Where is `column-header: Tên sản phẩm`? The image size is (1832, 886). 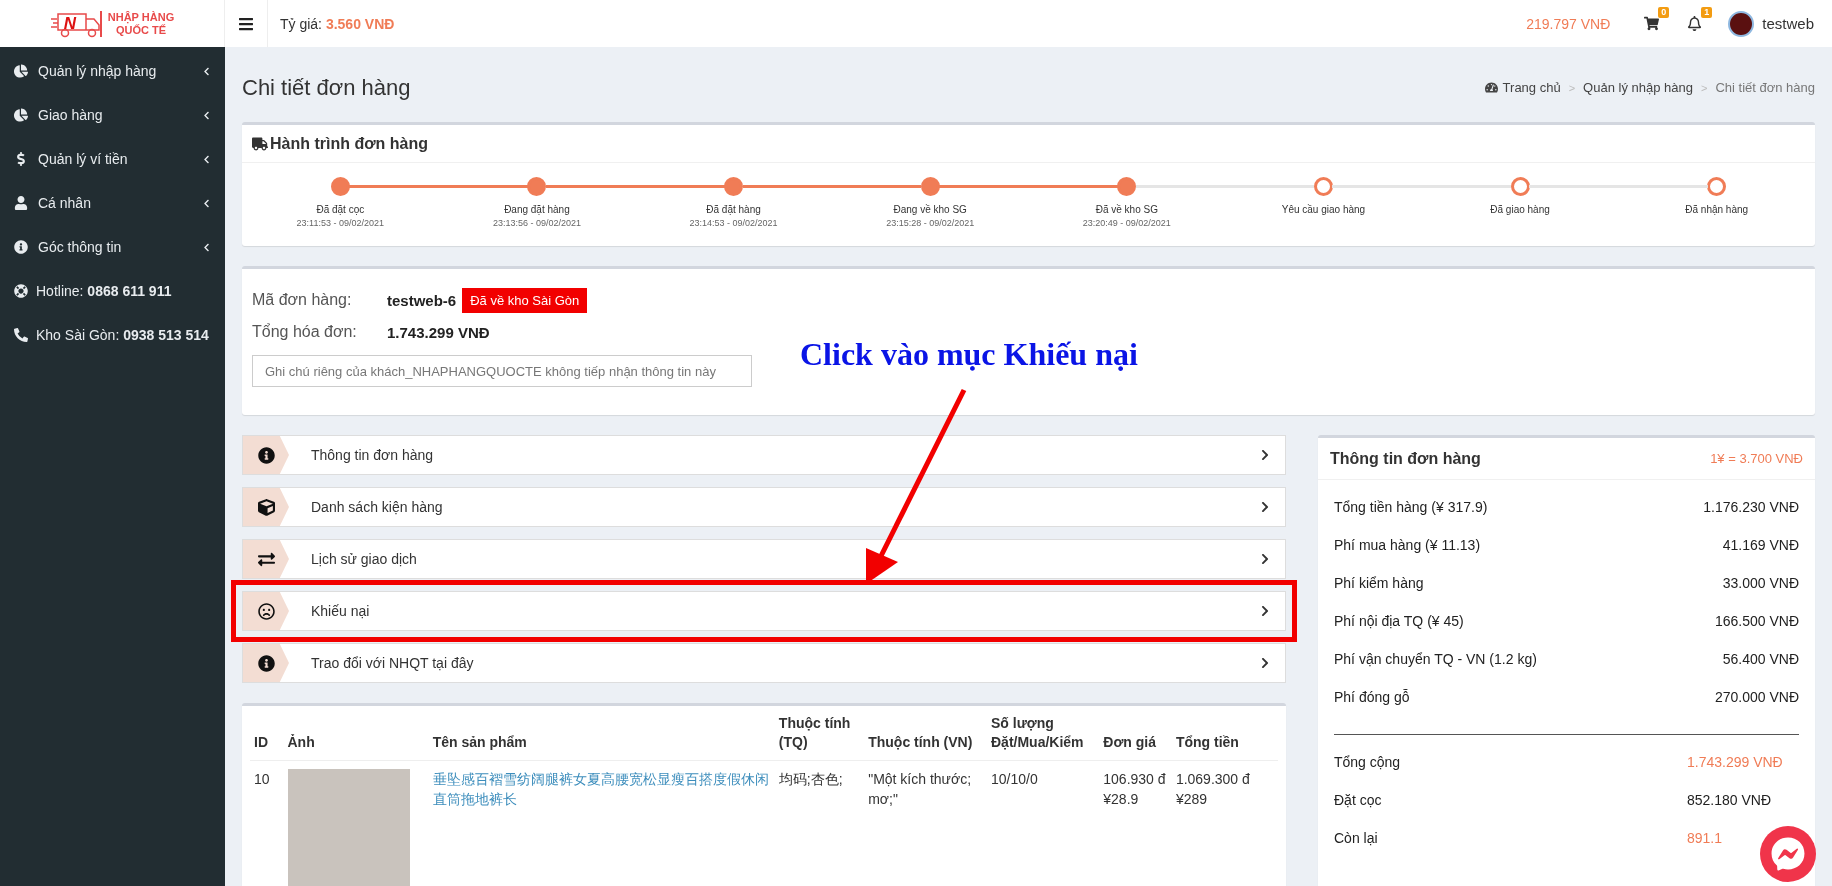
column-header: Tên sản phẩm is located at coordinates (601, 733).